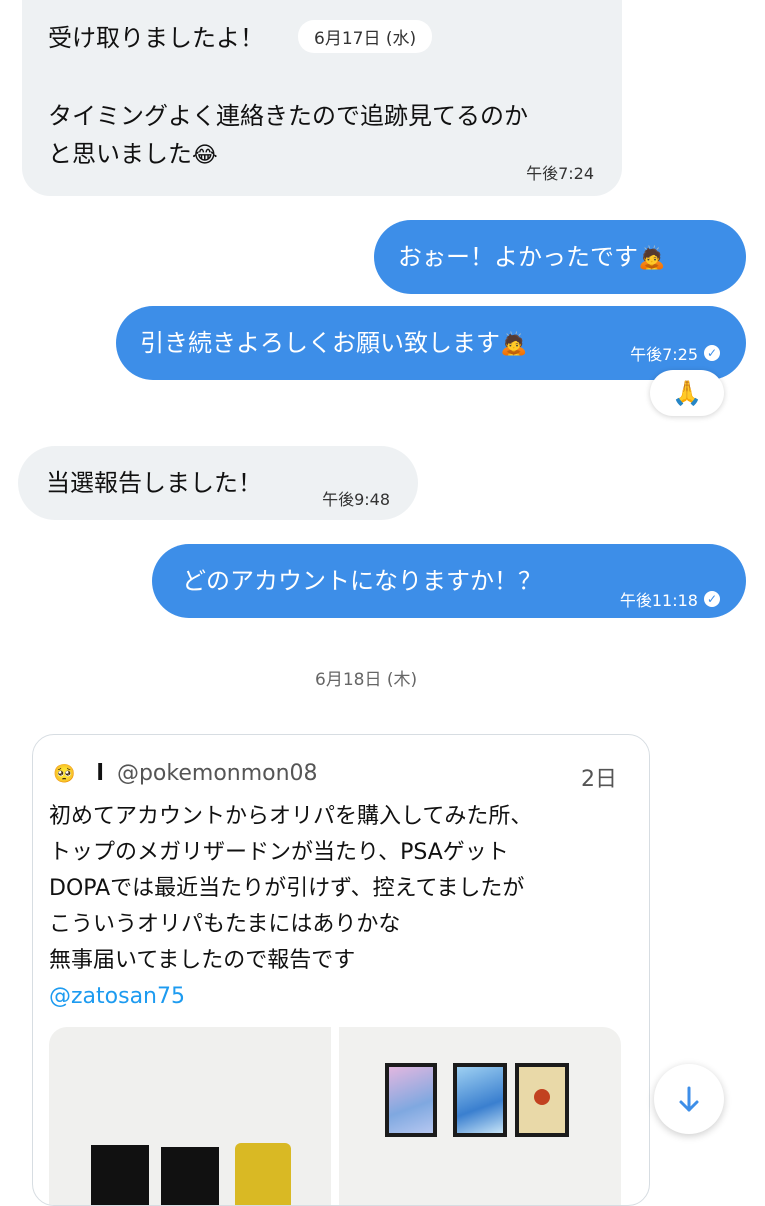 The height and width of the screenshot is (1206, 765). I want to click on message-bubble-incoming: 当選報告しました！ 午後9:48, so click(218, 483).